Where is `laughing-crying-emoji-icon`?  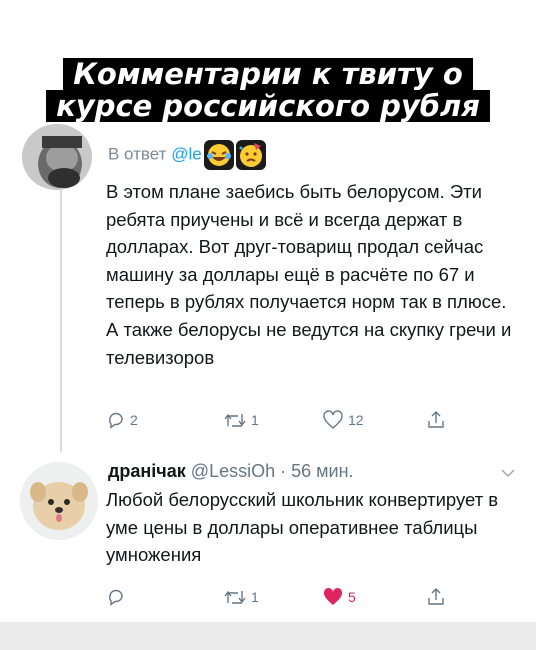
laughing-crying-emoji-icon is located at coordinates (218, 155).